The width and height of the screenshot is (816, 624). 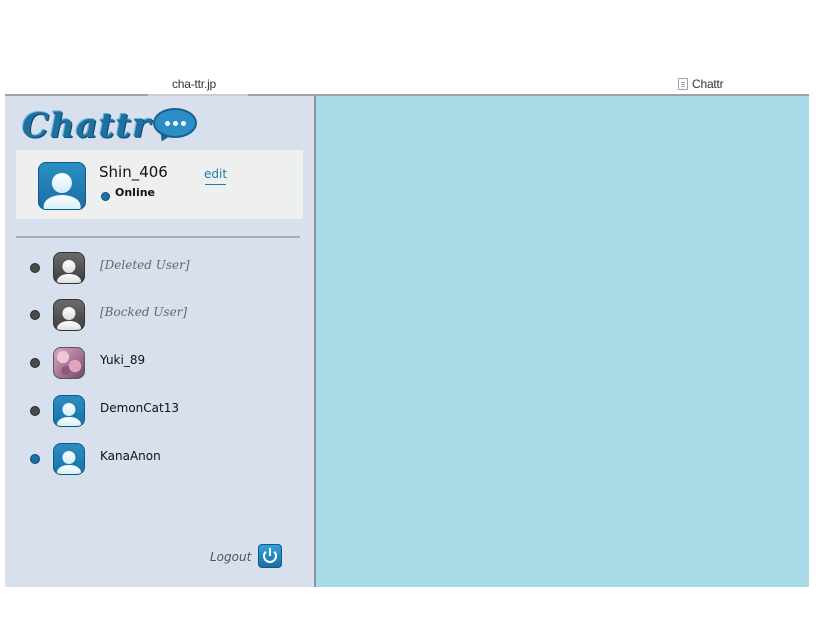 I want to click on edit-profile-link: edit, so click(x=215, y=174).